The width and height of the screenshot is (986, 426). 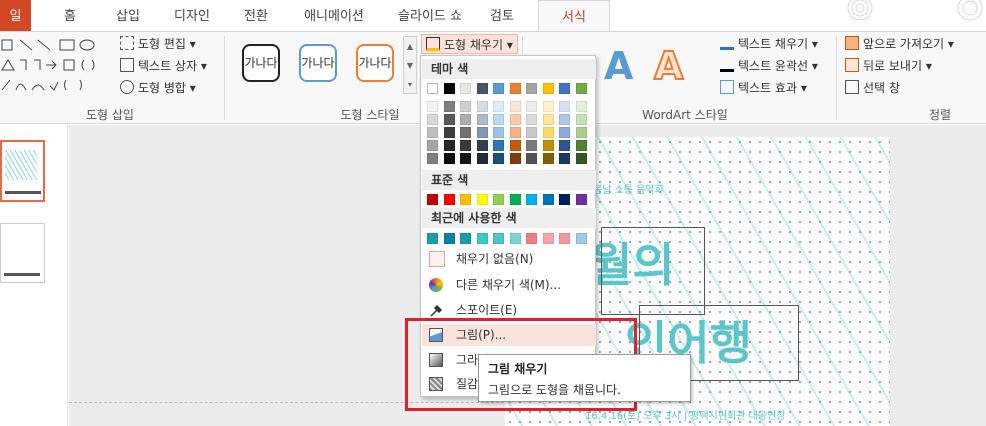 What do you see at coordinates (15, 15) in the screenshot?
I see `tab-file: 일` at bounding box center [15, 15].